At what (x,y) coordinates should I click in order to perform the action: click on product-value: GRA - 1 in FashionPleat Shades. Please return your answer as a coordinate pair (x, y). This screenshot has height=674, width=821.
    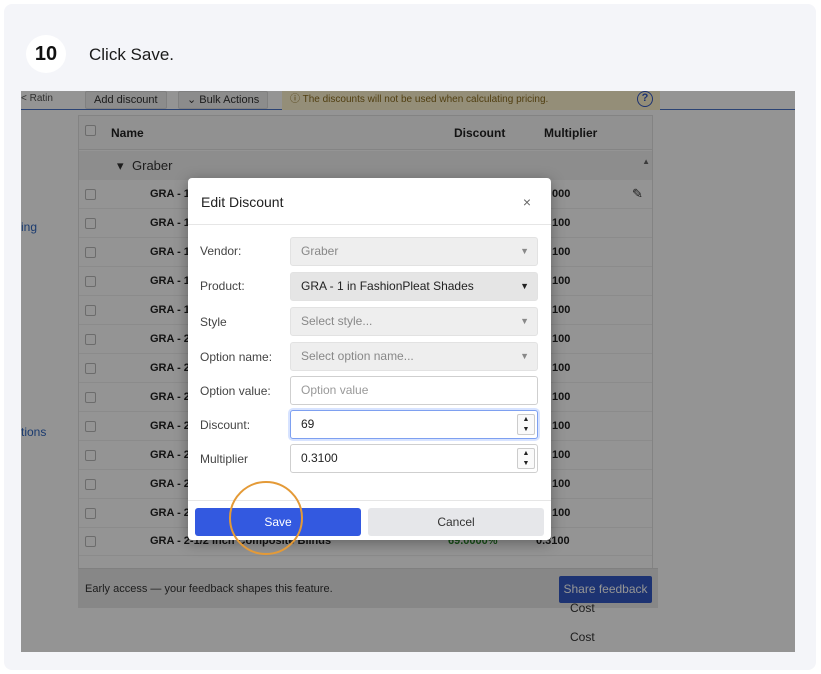
    Looking at the image, I should click on (387, 286).